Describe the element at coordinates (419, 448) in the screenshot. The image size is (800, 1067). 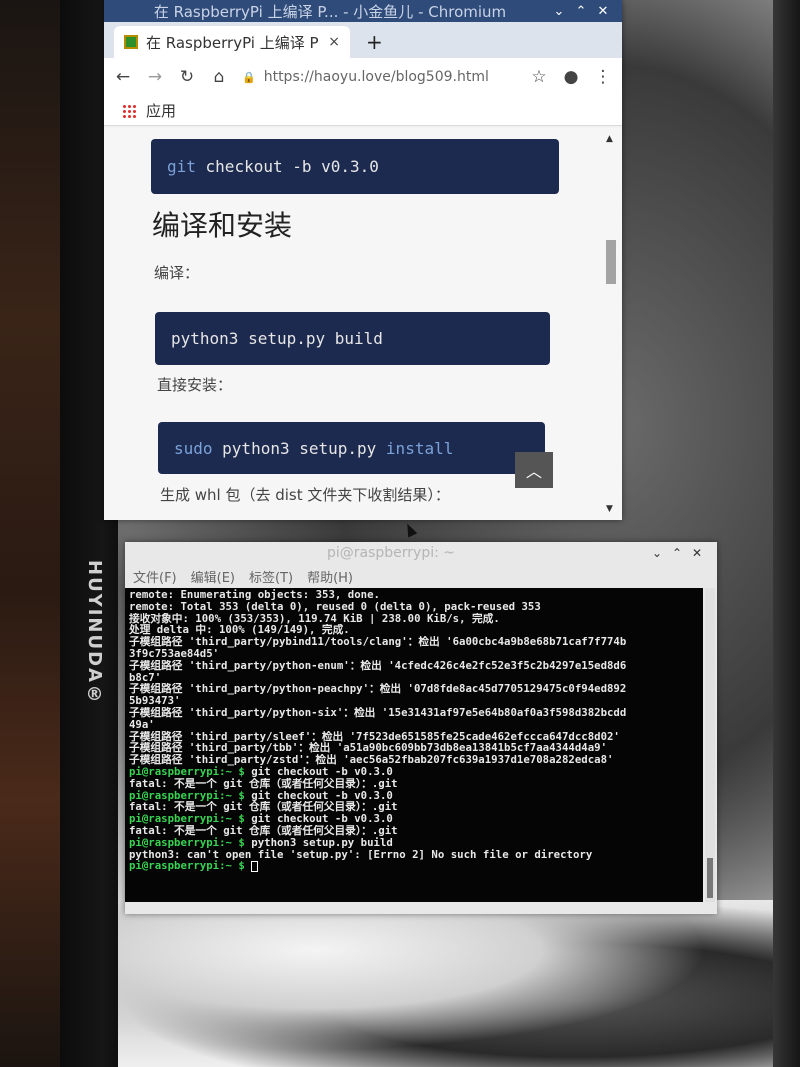
I see `code-keyword: install` at that location.